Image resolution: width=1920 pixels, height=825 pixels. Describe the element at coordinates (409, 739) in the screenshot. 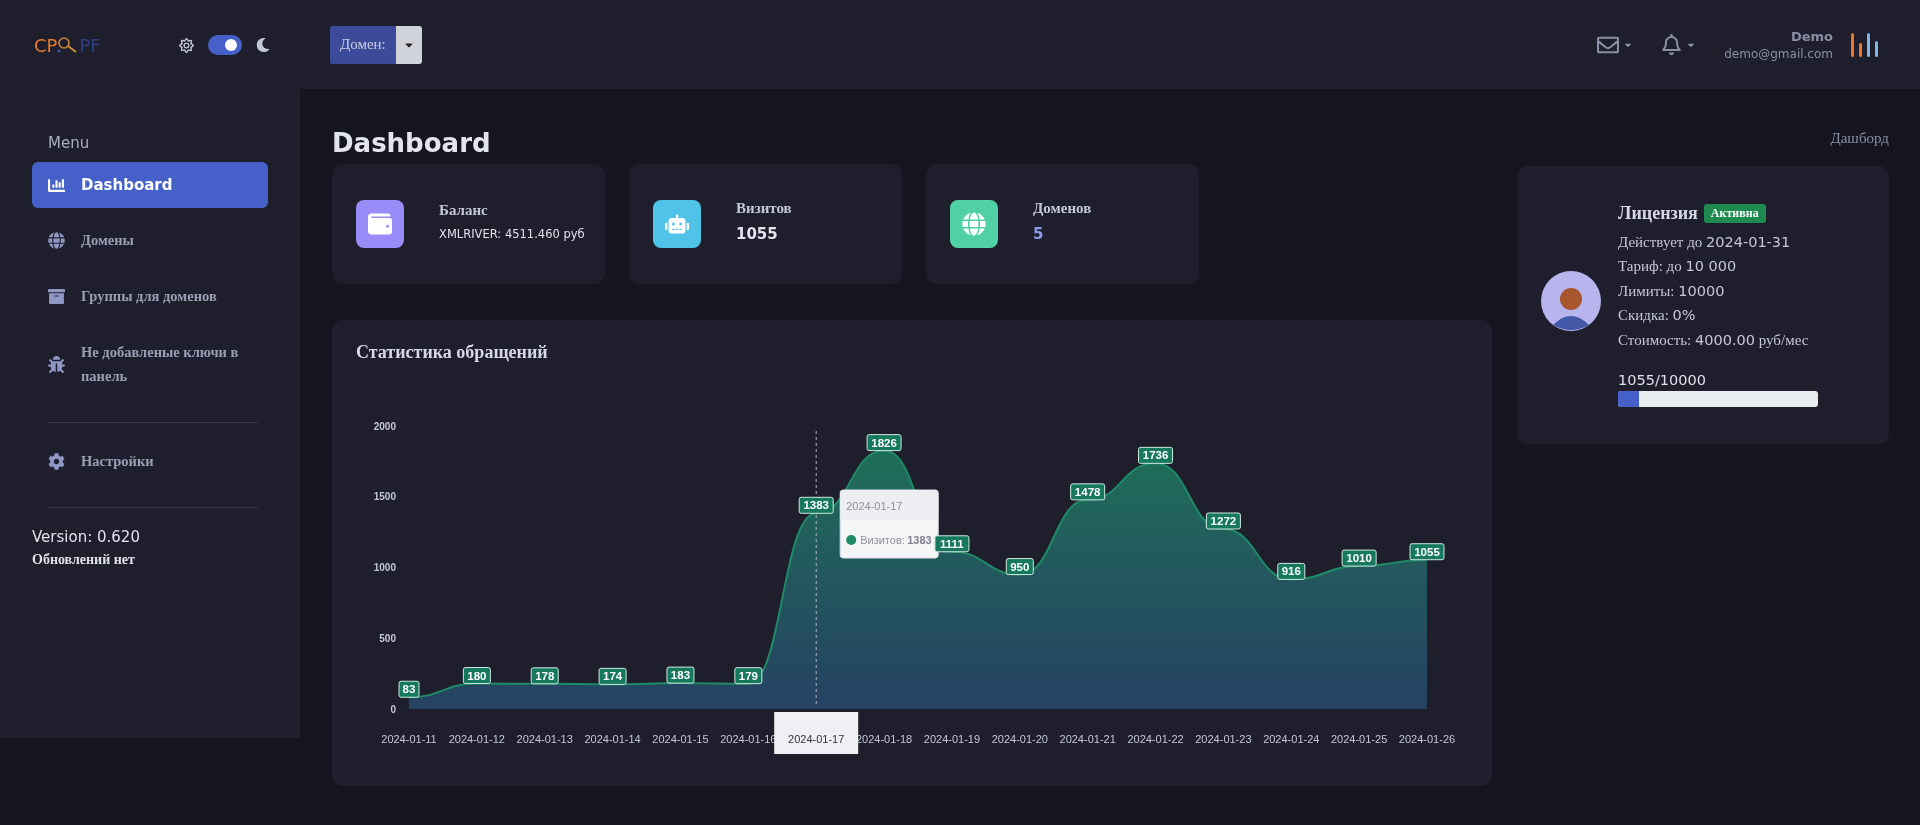

I see `x-axis-label: 2024-01-11` at that location.